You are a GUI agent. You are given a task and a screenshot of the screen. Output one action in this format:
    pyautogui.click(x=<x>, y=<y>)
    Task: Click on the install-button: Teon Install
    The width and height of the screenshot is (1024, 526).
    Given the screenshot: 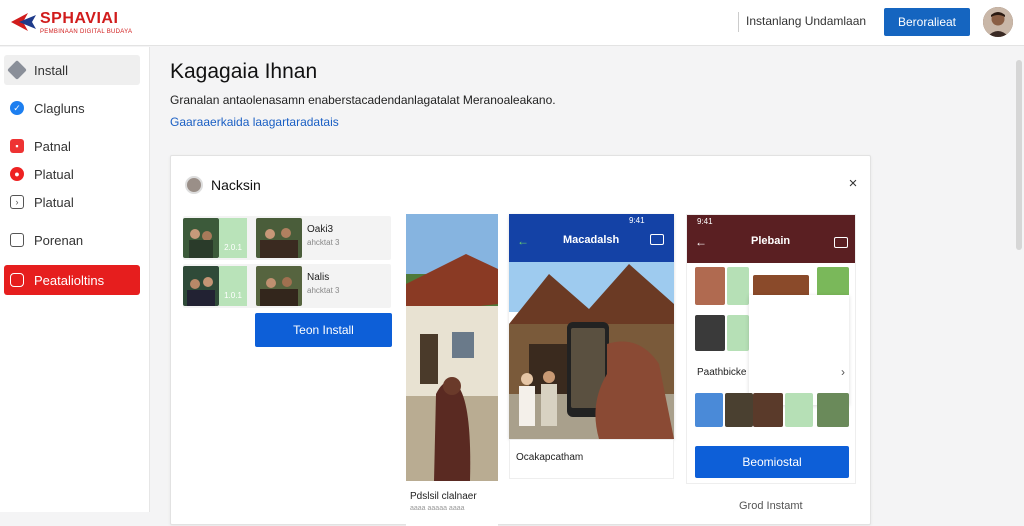 What is the action you would take?
    pyautogui.click(x=323, y=330)
    